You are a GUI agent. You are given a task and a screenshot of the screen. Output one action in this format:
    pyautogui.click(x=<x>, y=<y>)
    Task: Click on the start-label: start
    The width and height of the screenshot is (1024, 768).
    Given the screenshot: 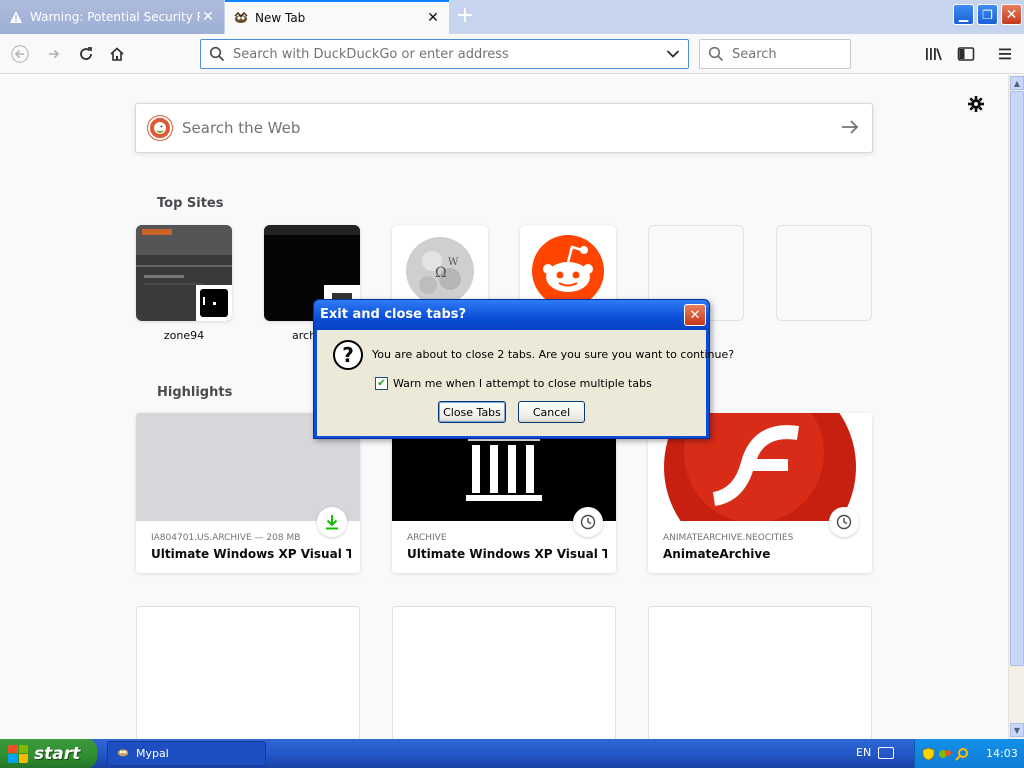 What is the action you would take?
    pyautogui.click(x=57, y=753)
    